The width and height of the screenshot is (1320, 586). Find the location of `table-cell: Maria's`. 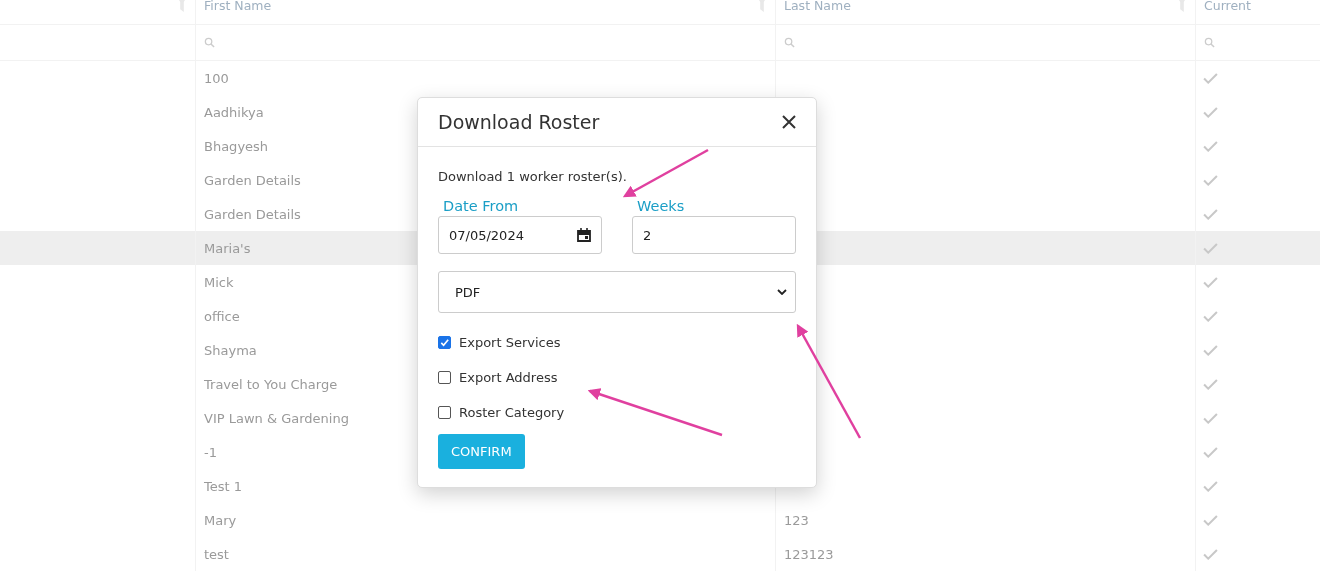

table-cell: Maria's is located at coordinates (227, 248).